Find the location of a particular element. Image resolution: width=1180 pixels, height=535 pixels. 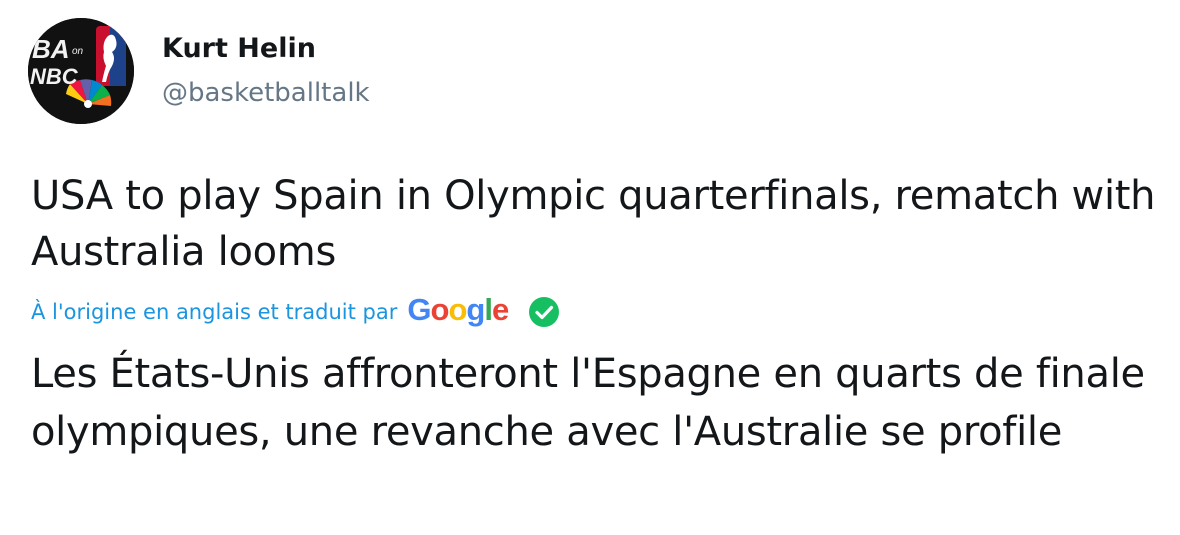

google-letter: l is located at coordinates (488, 309).